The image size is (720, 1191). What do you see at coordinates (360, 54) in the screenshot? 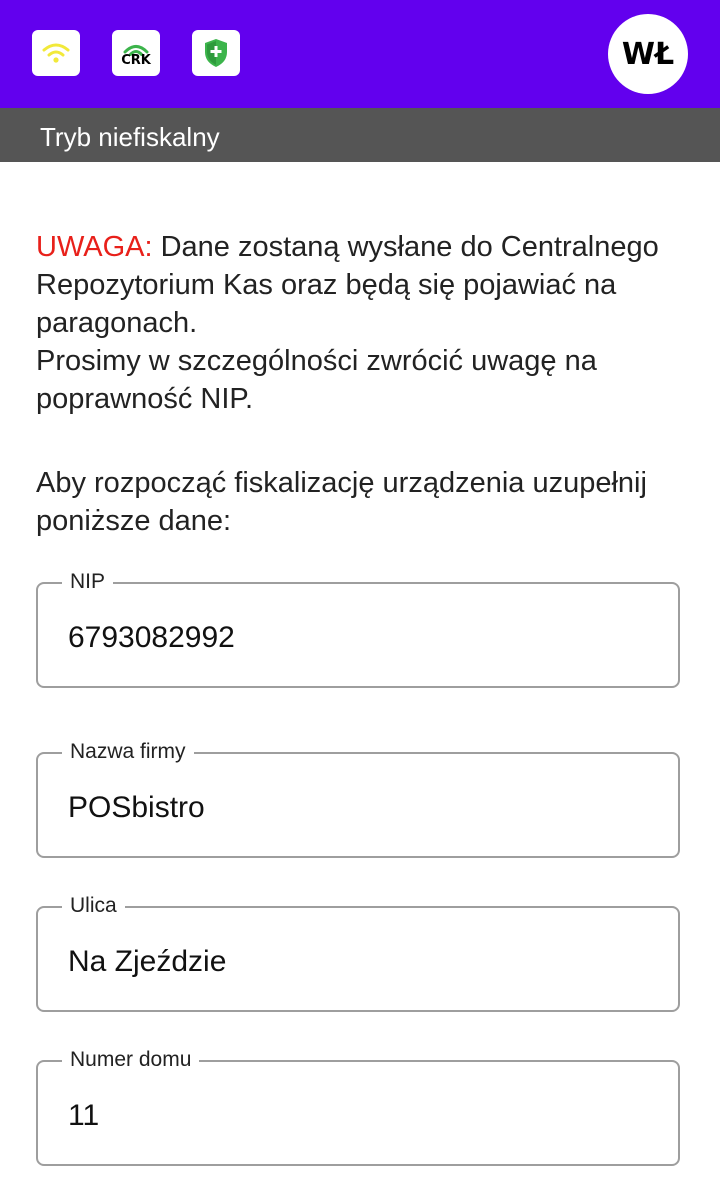
I see `top-app-bar: CRK WŁ` at bounding box center [360, 54].